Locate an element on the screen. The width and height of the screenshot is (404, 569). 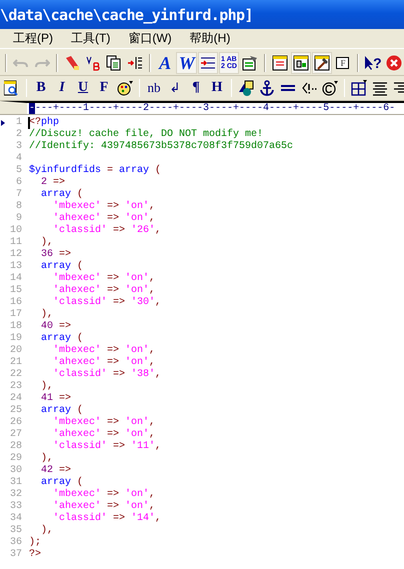
window-panel-icon is located at coordinates (300, 63).